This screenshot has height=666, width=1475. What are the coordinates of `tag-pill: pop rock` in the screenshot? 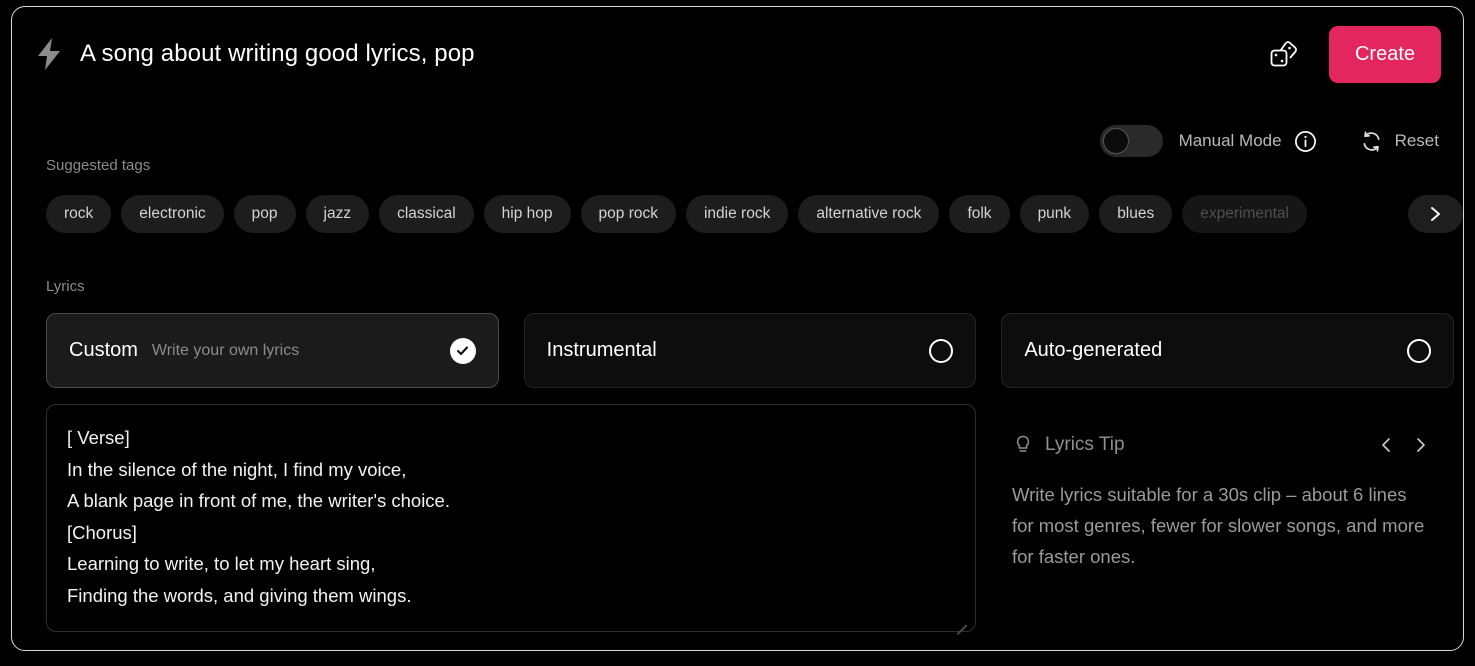 It's located at (628, 214).